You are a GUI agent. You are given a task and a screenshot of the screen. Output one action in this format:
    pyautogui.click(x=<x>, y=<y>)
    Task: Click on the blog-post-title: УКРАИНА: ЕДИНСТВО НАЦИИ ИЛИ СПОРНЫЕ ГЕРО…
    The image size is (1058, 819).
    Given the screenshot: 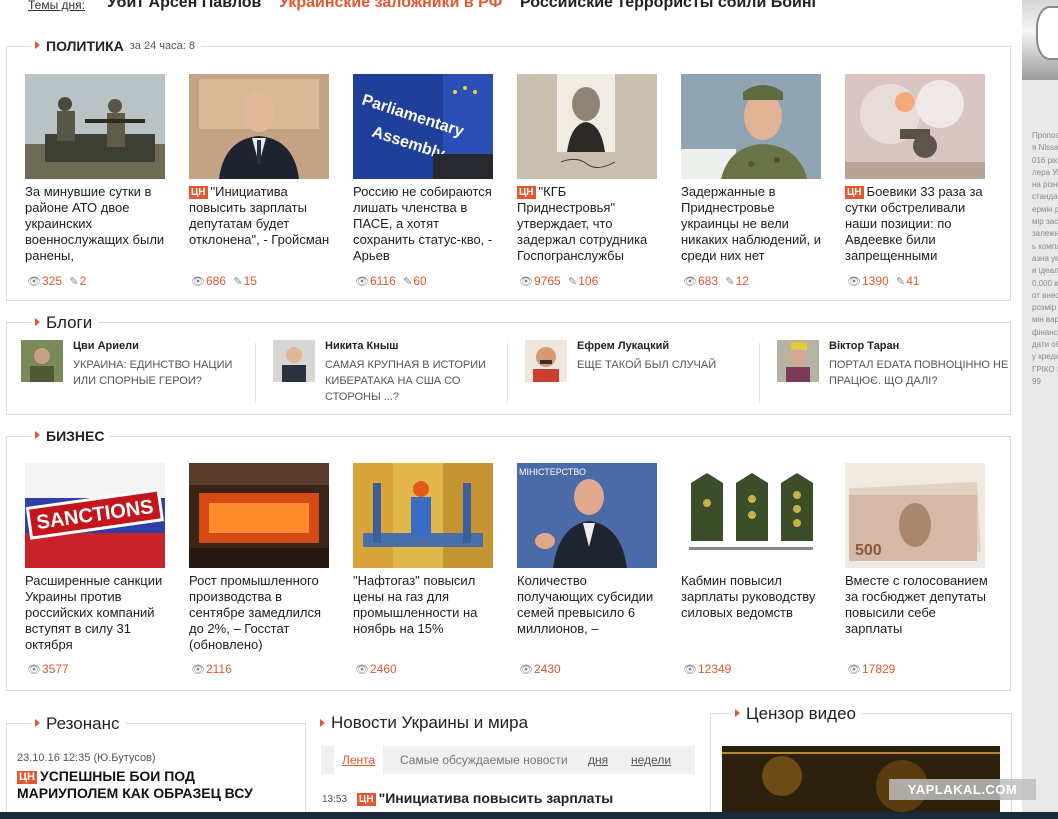 What is the action you would take?
    pyautogui.click(x=165, y=373)
    